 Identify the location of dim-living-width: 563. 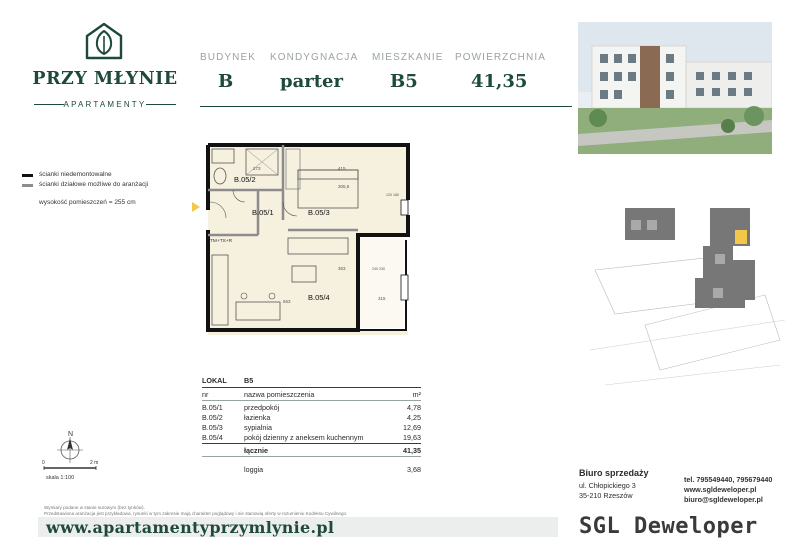
(287, 301).